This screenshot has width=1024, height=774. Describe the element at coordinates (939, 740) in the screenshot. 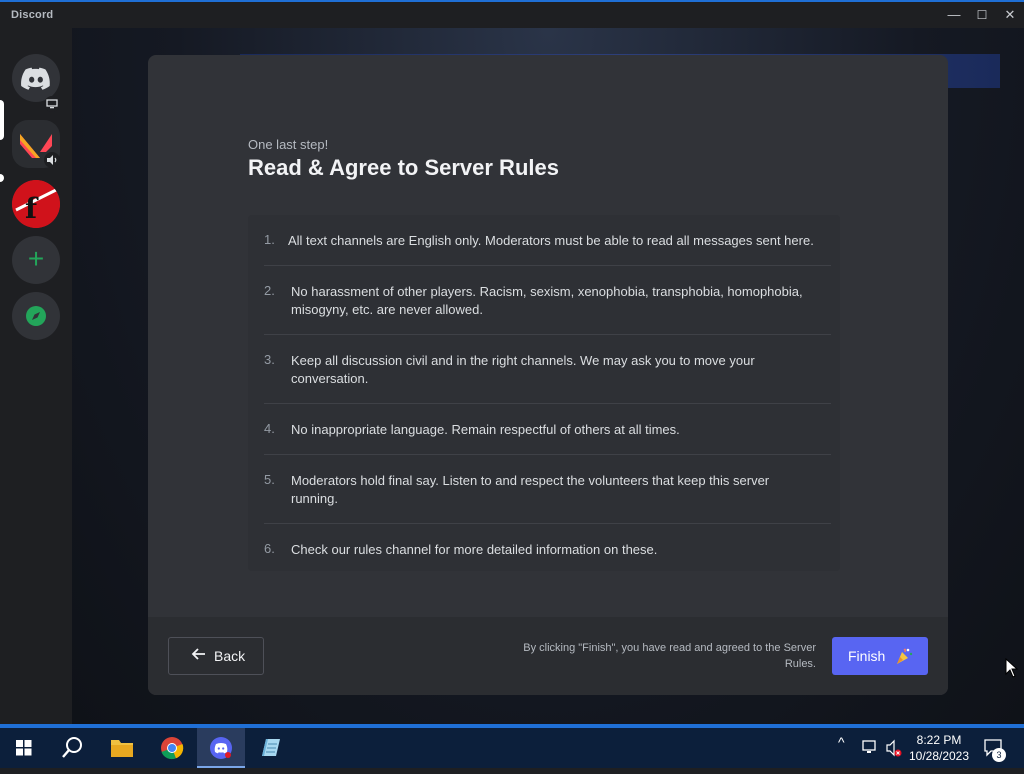

I see `clock-time: 8:22 PM` at that location.